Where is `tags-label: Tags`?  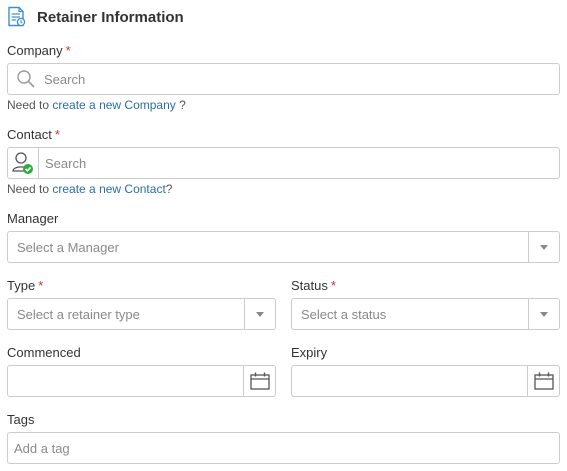 tags-label: Tags is located at coordinates (21, 419).